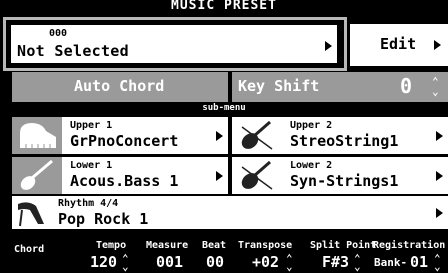 The height and width of the screenshot is (273, 448). What do you see at coordinates (311, 165) in the screenshot?
I see `lower2-label: Lower 2` at bounding box center [311, 165].